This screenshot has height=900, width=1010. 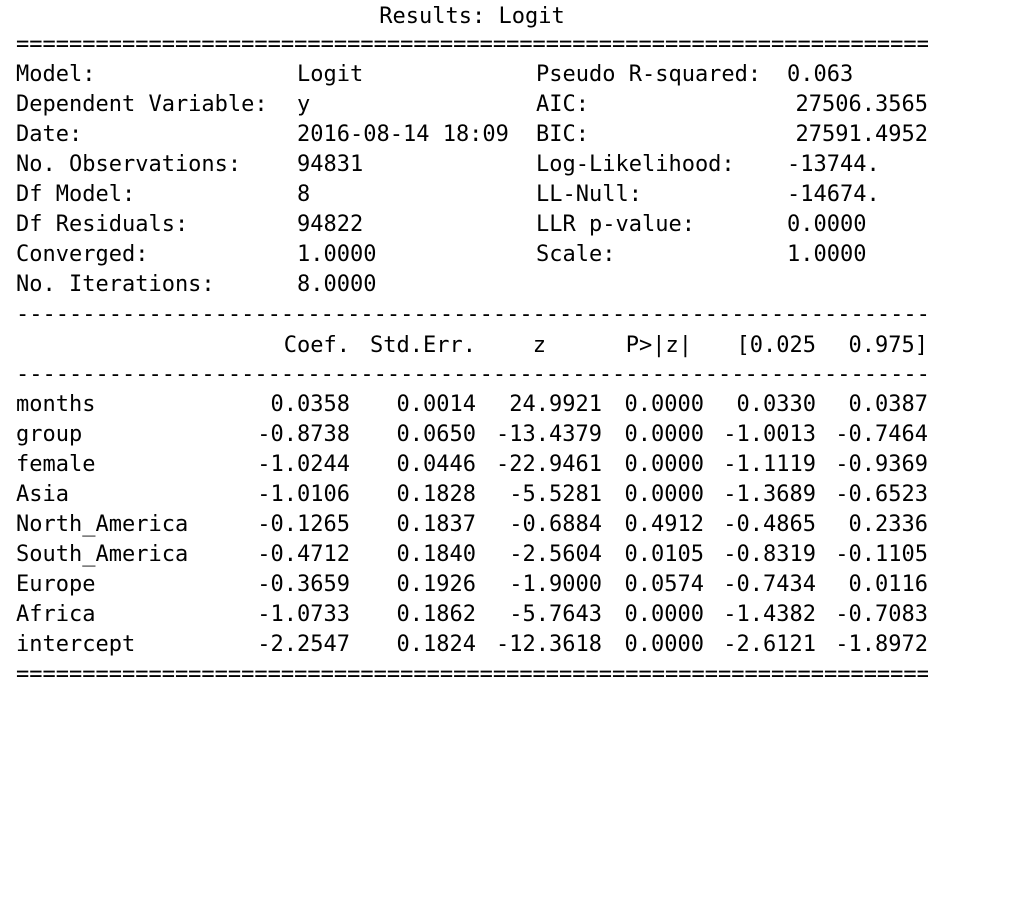 I want to click on summary-label: Df Model:, so click(x=76, y=194).